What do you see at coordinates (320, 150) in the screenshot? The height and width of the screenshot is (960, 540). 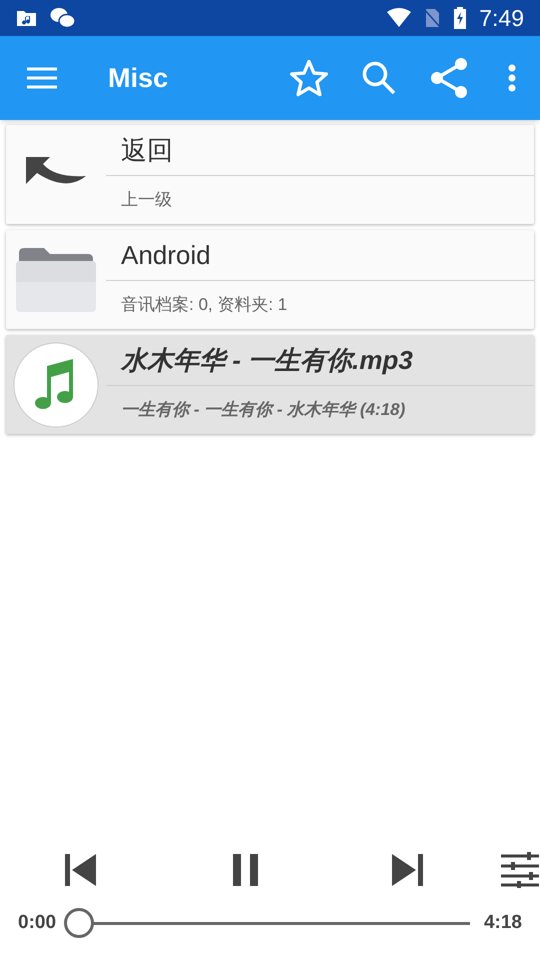 I see `file-name: 返回` at bounding box center [320, 150].